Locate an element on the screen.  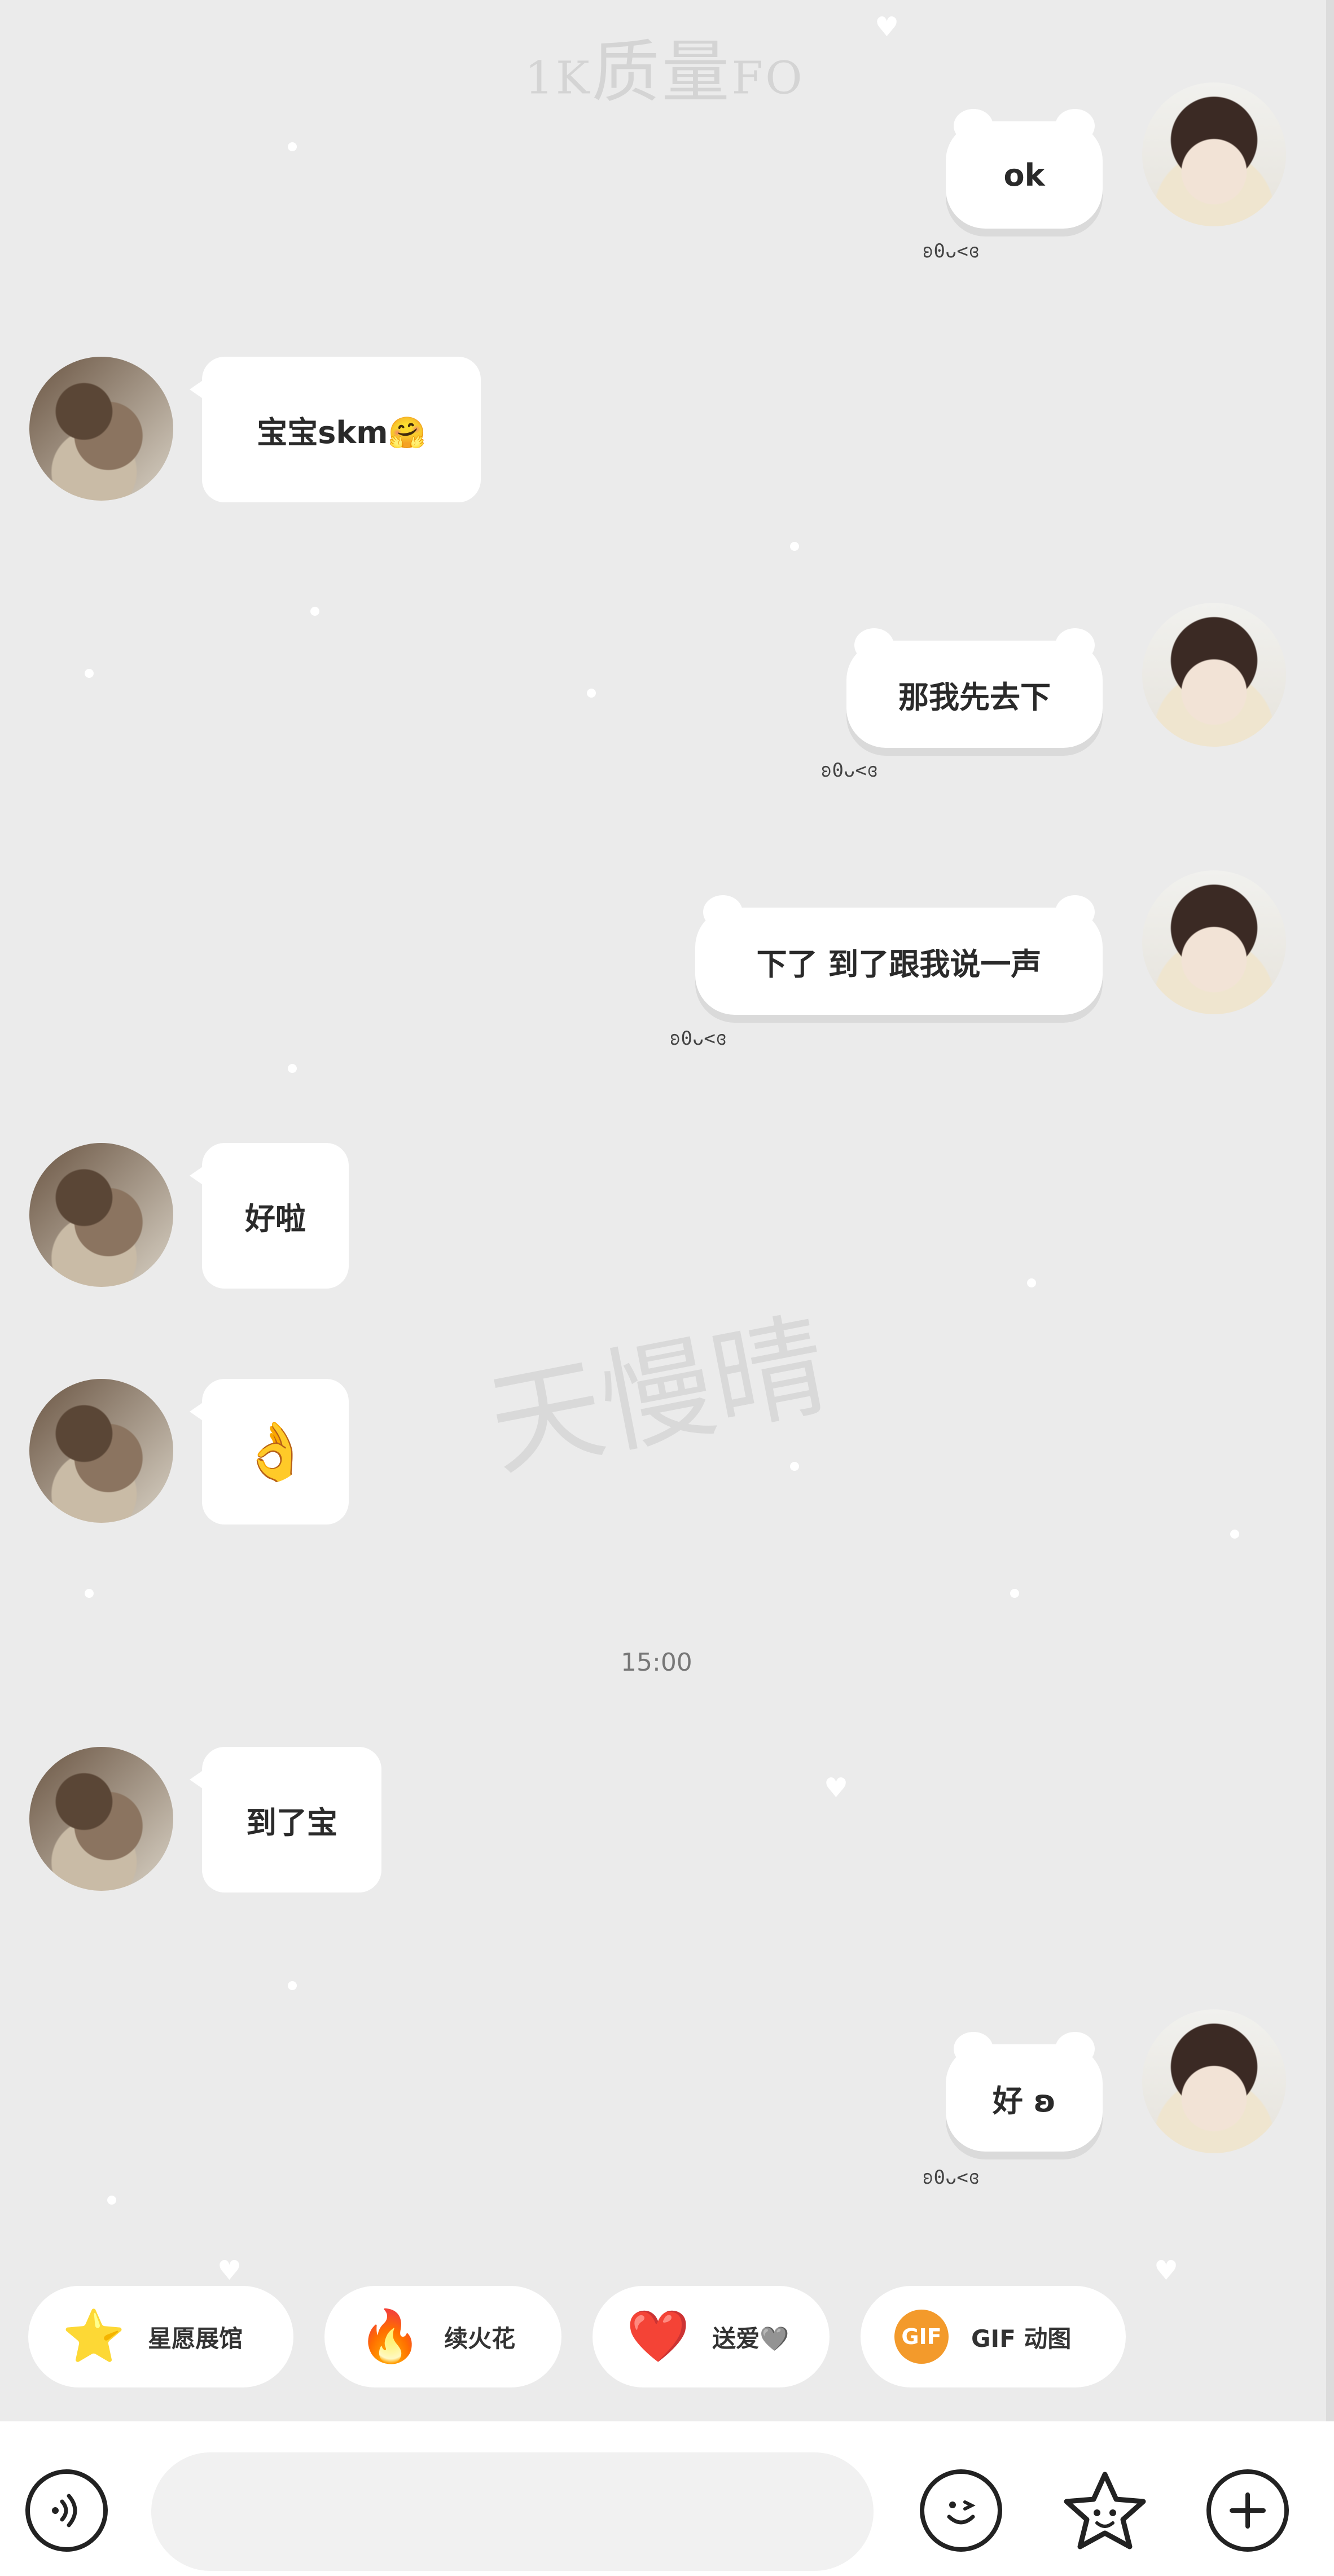
message-text: 好啦 is located at coordinates (275, 1219).